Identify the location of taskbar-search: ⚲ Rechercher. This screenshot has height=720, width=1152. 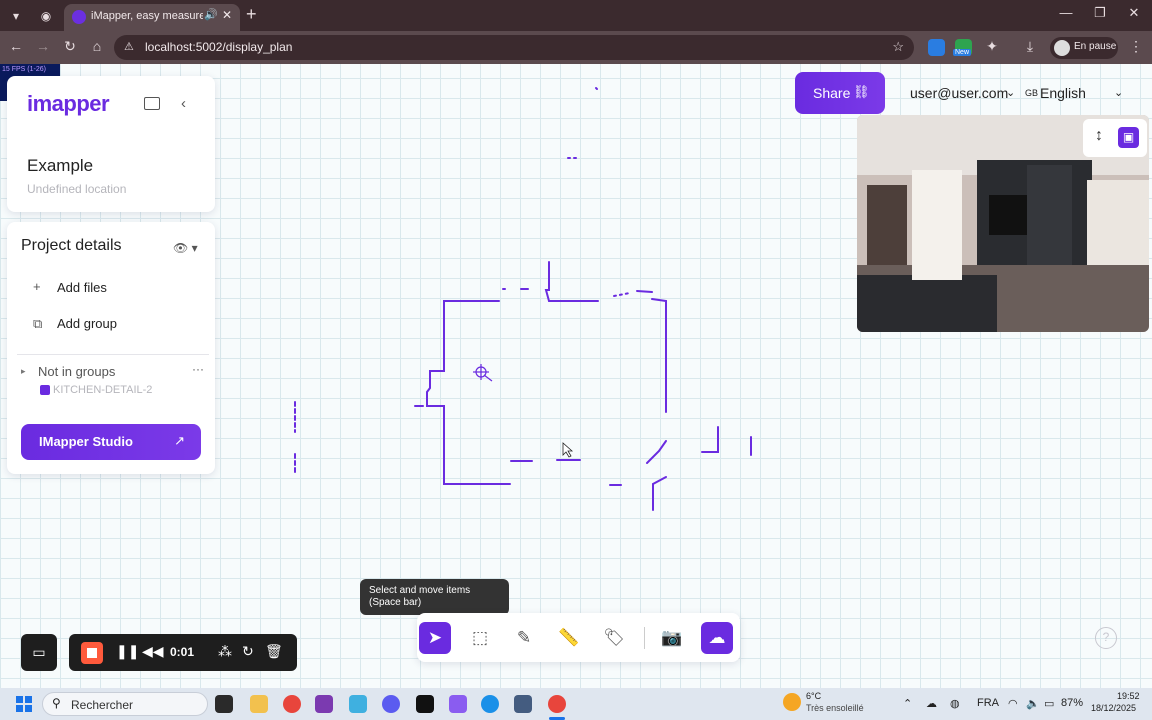
(125, 704).